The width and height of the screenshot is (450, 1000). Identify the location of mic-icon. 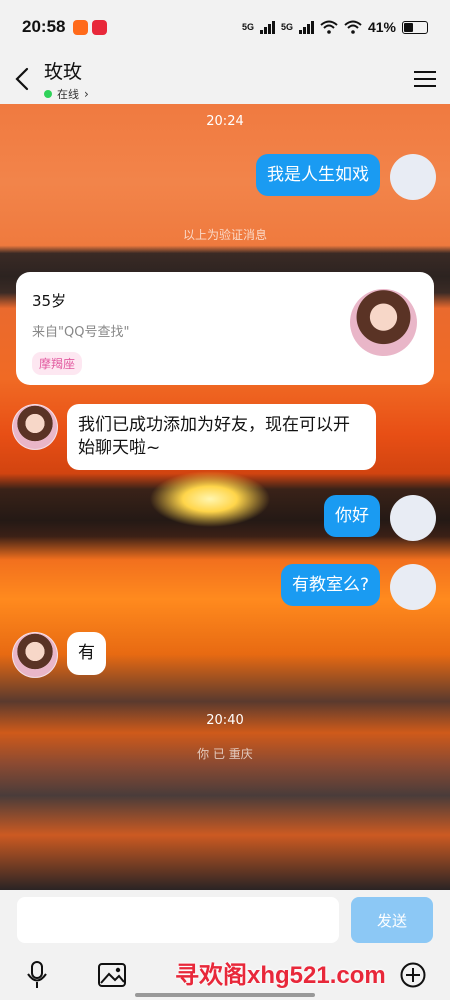
(37, 974).